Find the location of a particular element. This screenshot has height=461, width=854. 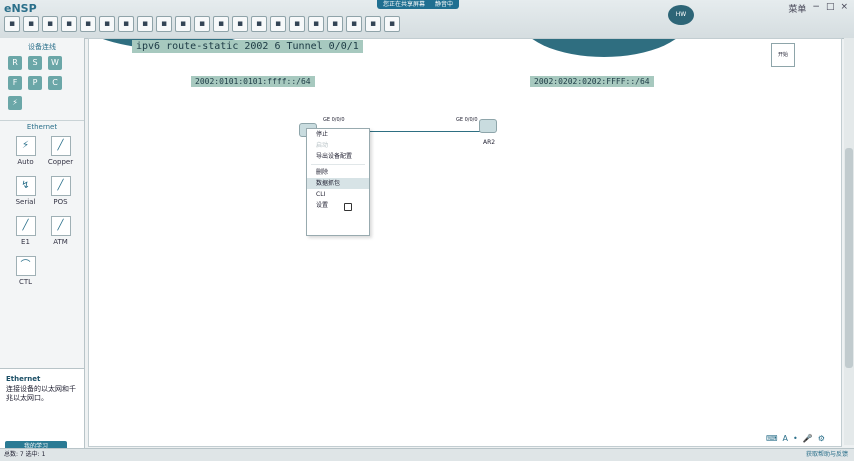

rectangle-icon: ▪ is located at coordinates (221, 24).